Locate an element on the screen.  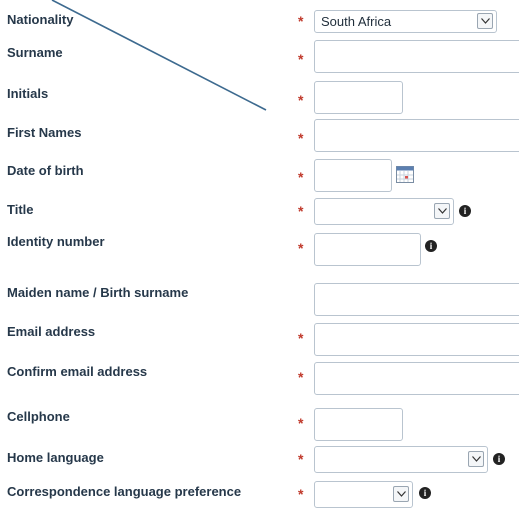
email-required-mark: * is located at coordinates (301, 338).